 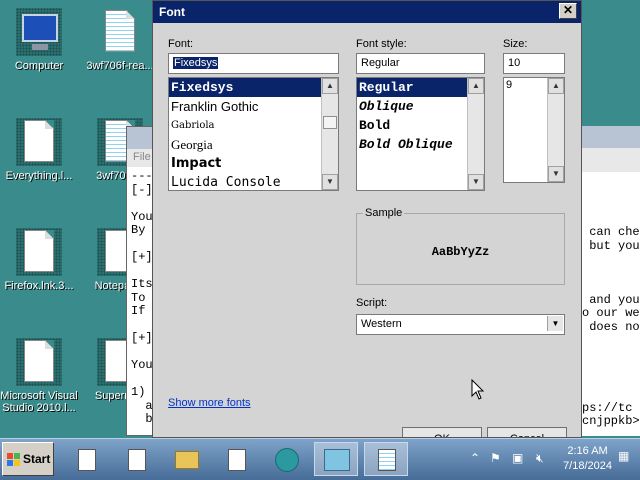 What do you see at coordinates (534, 130) in the screenshot?
I see `font-size-list: 9 ▲ ▼` at bounding box center [534, 130].